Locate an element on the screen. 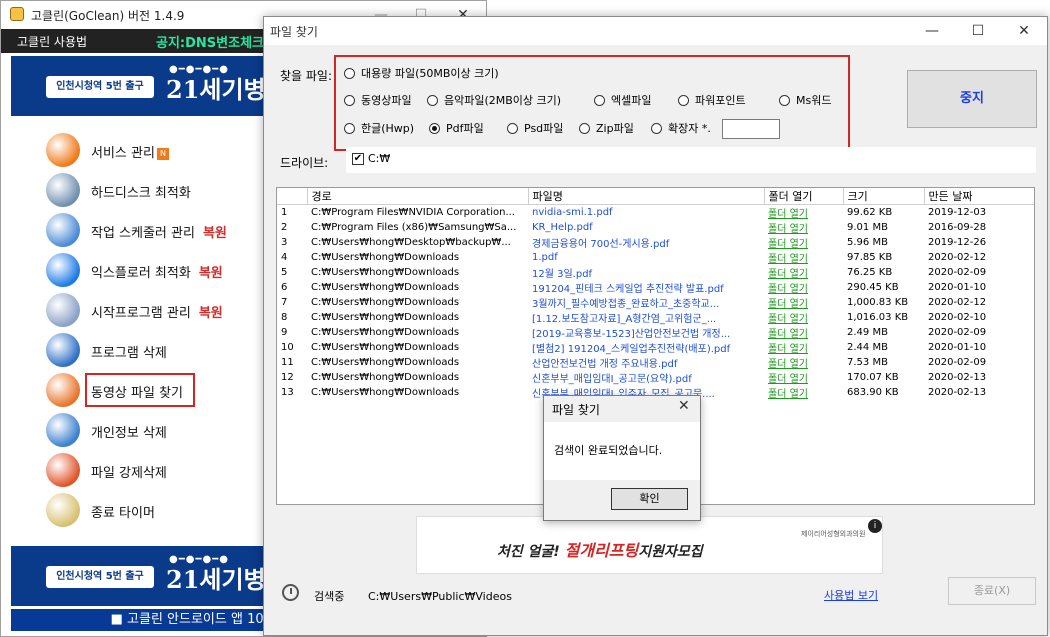  drive-c-checkbox: ✔ is located at coordinates (358, 159).